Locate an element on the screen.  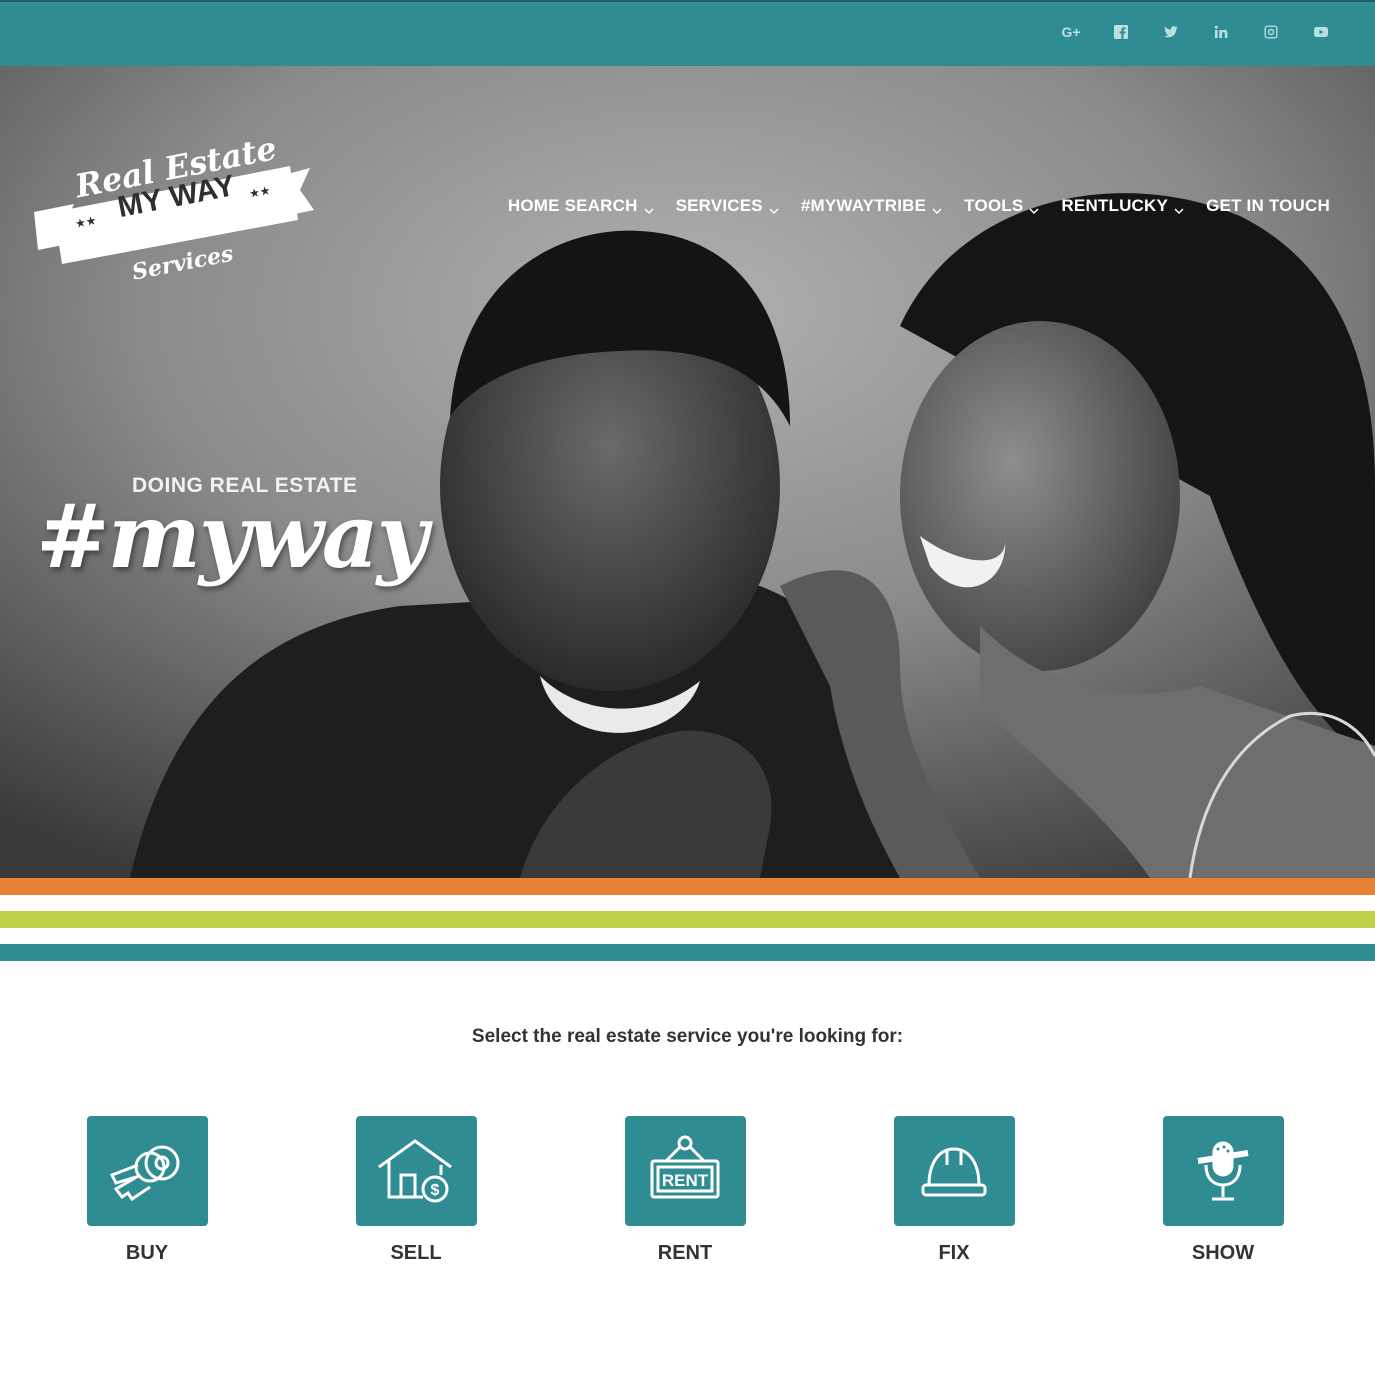
service-fix: FIX is located at coordinates (954, 1190).